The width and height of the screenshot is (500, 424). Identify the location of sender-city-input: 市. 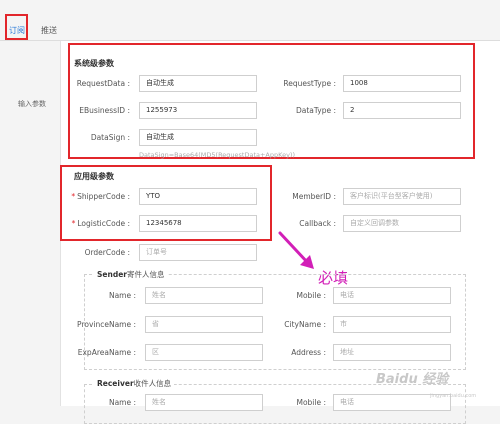
(392, 324).